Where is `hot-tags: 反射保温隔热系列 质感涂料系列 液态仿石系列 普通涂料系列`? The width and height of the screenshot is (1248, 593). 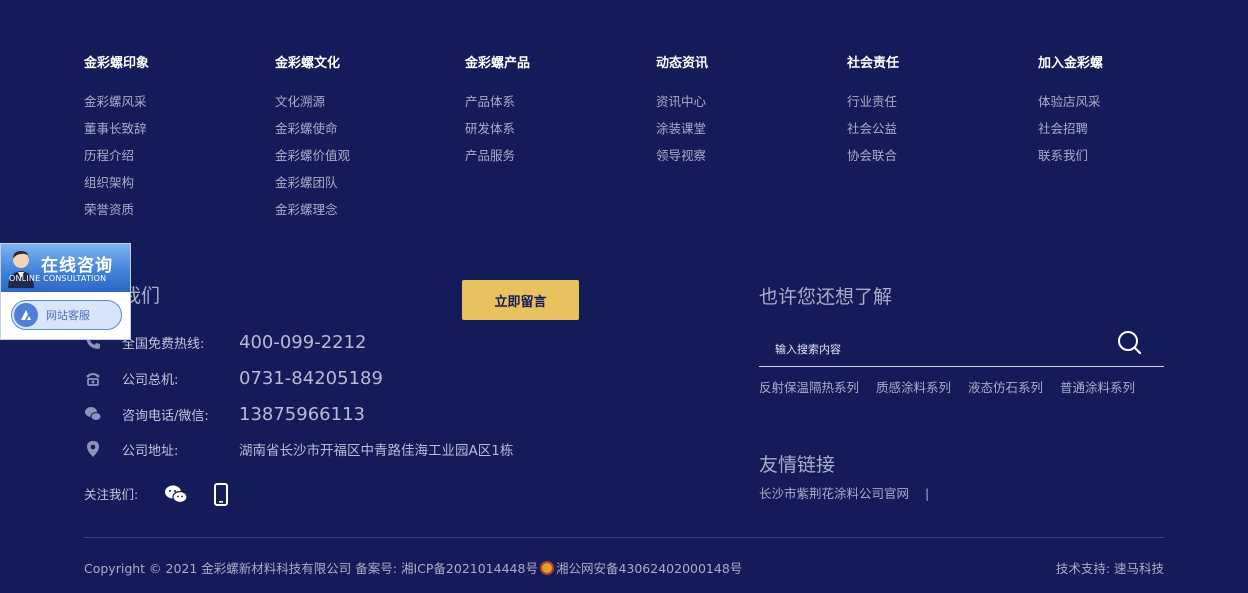
hot-tags: 反射保温隔热系列 质感涂料系列 液态仿石系列 普通涂料系列 is located at coordinates (955, 386).